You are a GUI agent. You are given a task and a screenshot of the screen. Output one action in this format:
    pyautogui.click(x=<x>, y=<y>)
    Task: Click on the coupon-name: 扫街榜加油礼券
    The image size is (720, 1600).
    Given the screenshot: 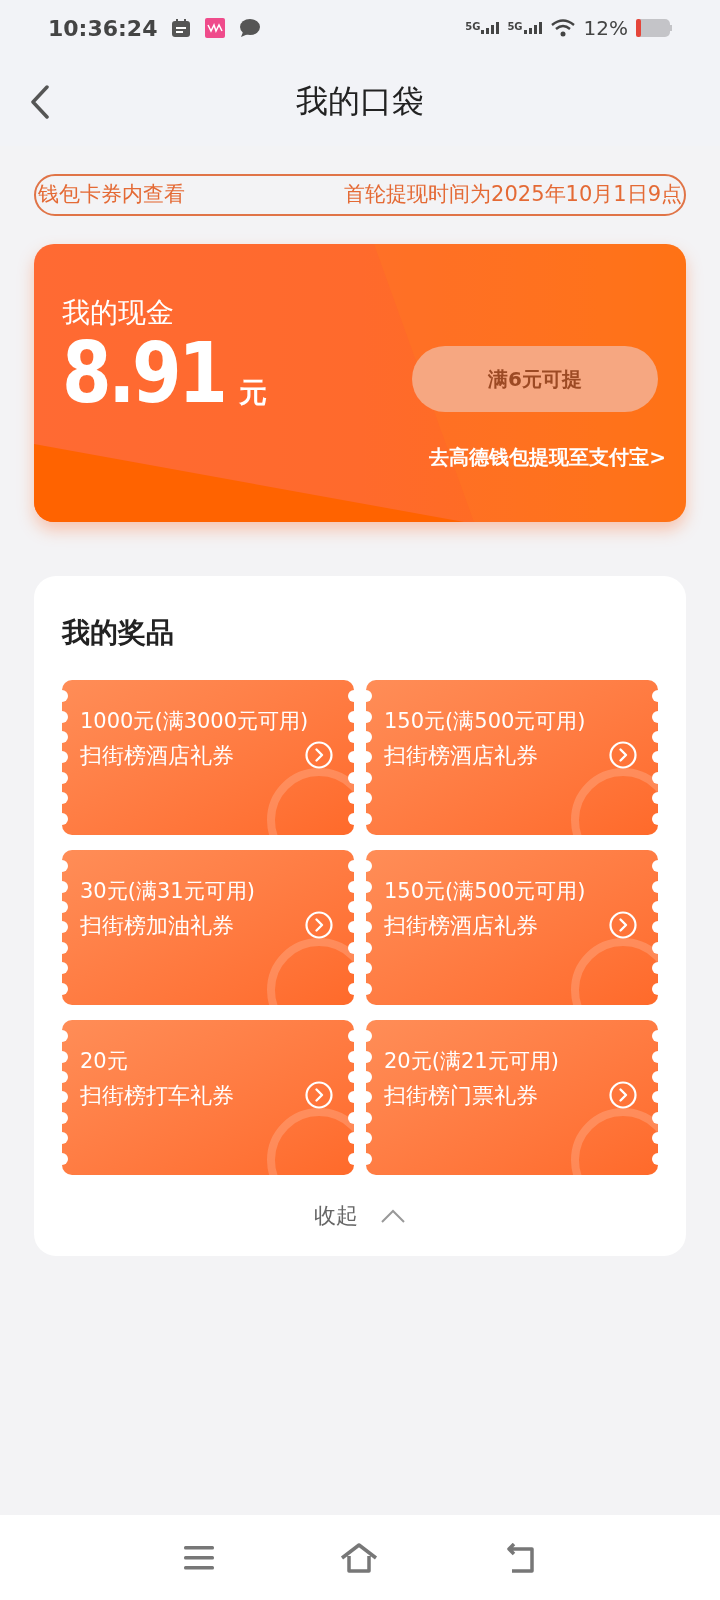 What is the action you would take?
    pyautogui.click(x=157, y=925)
    